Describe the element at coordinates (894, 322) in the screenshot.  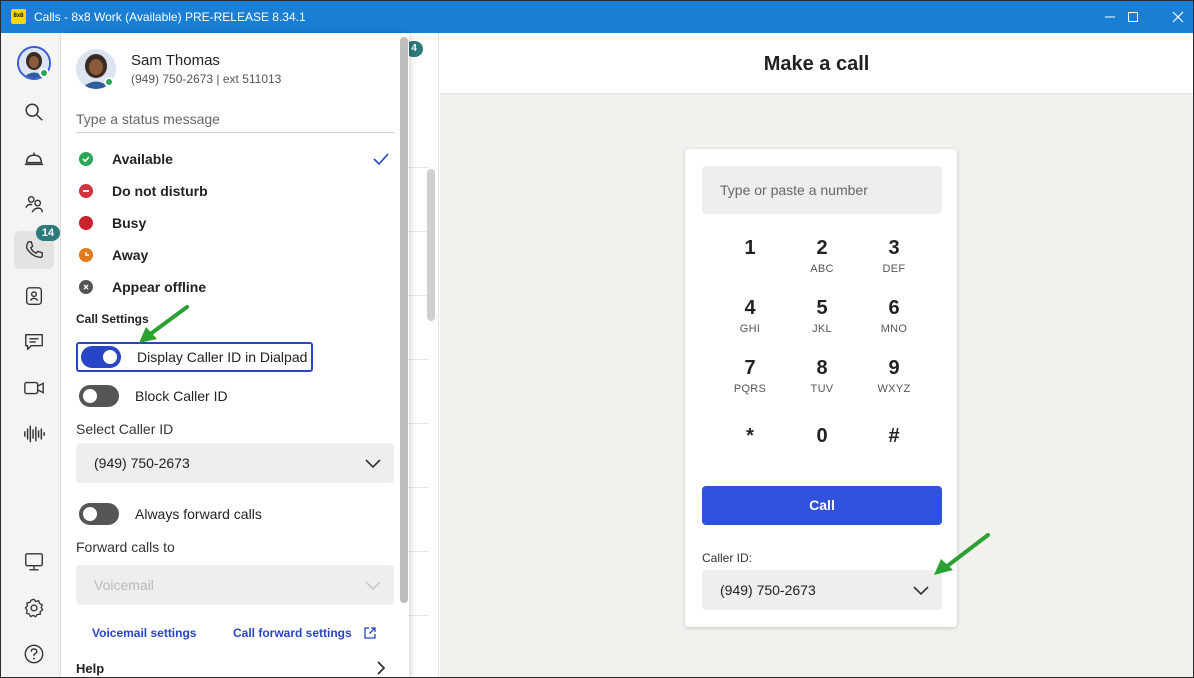
I see `dial-key-6: 6 MNO` at that location.